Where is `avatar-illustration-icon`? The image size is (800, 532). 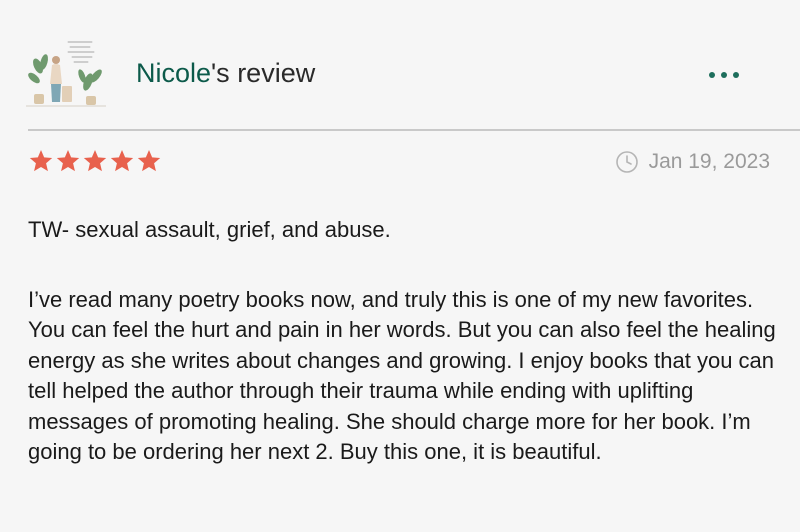 avatar-illustration-icon is located at coordinates (66, 74).